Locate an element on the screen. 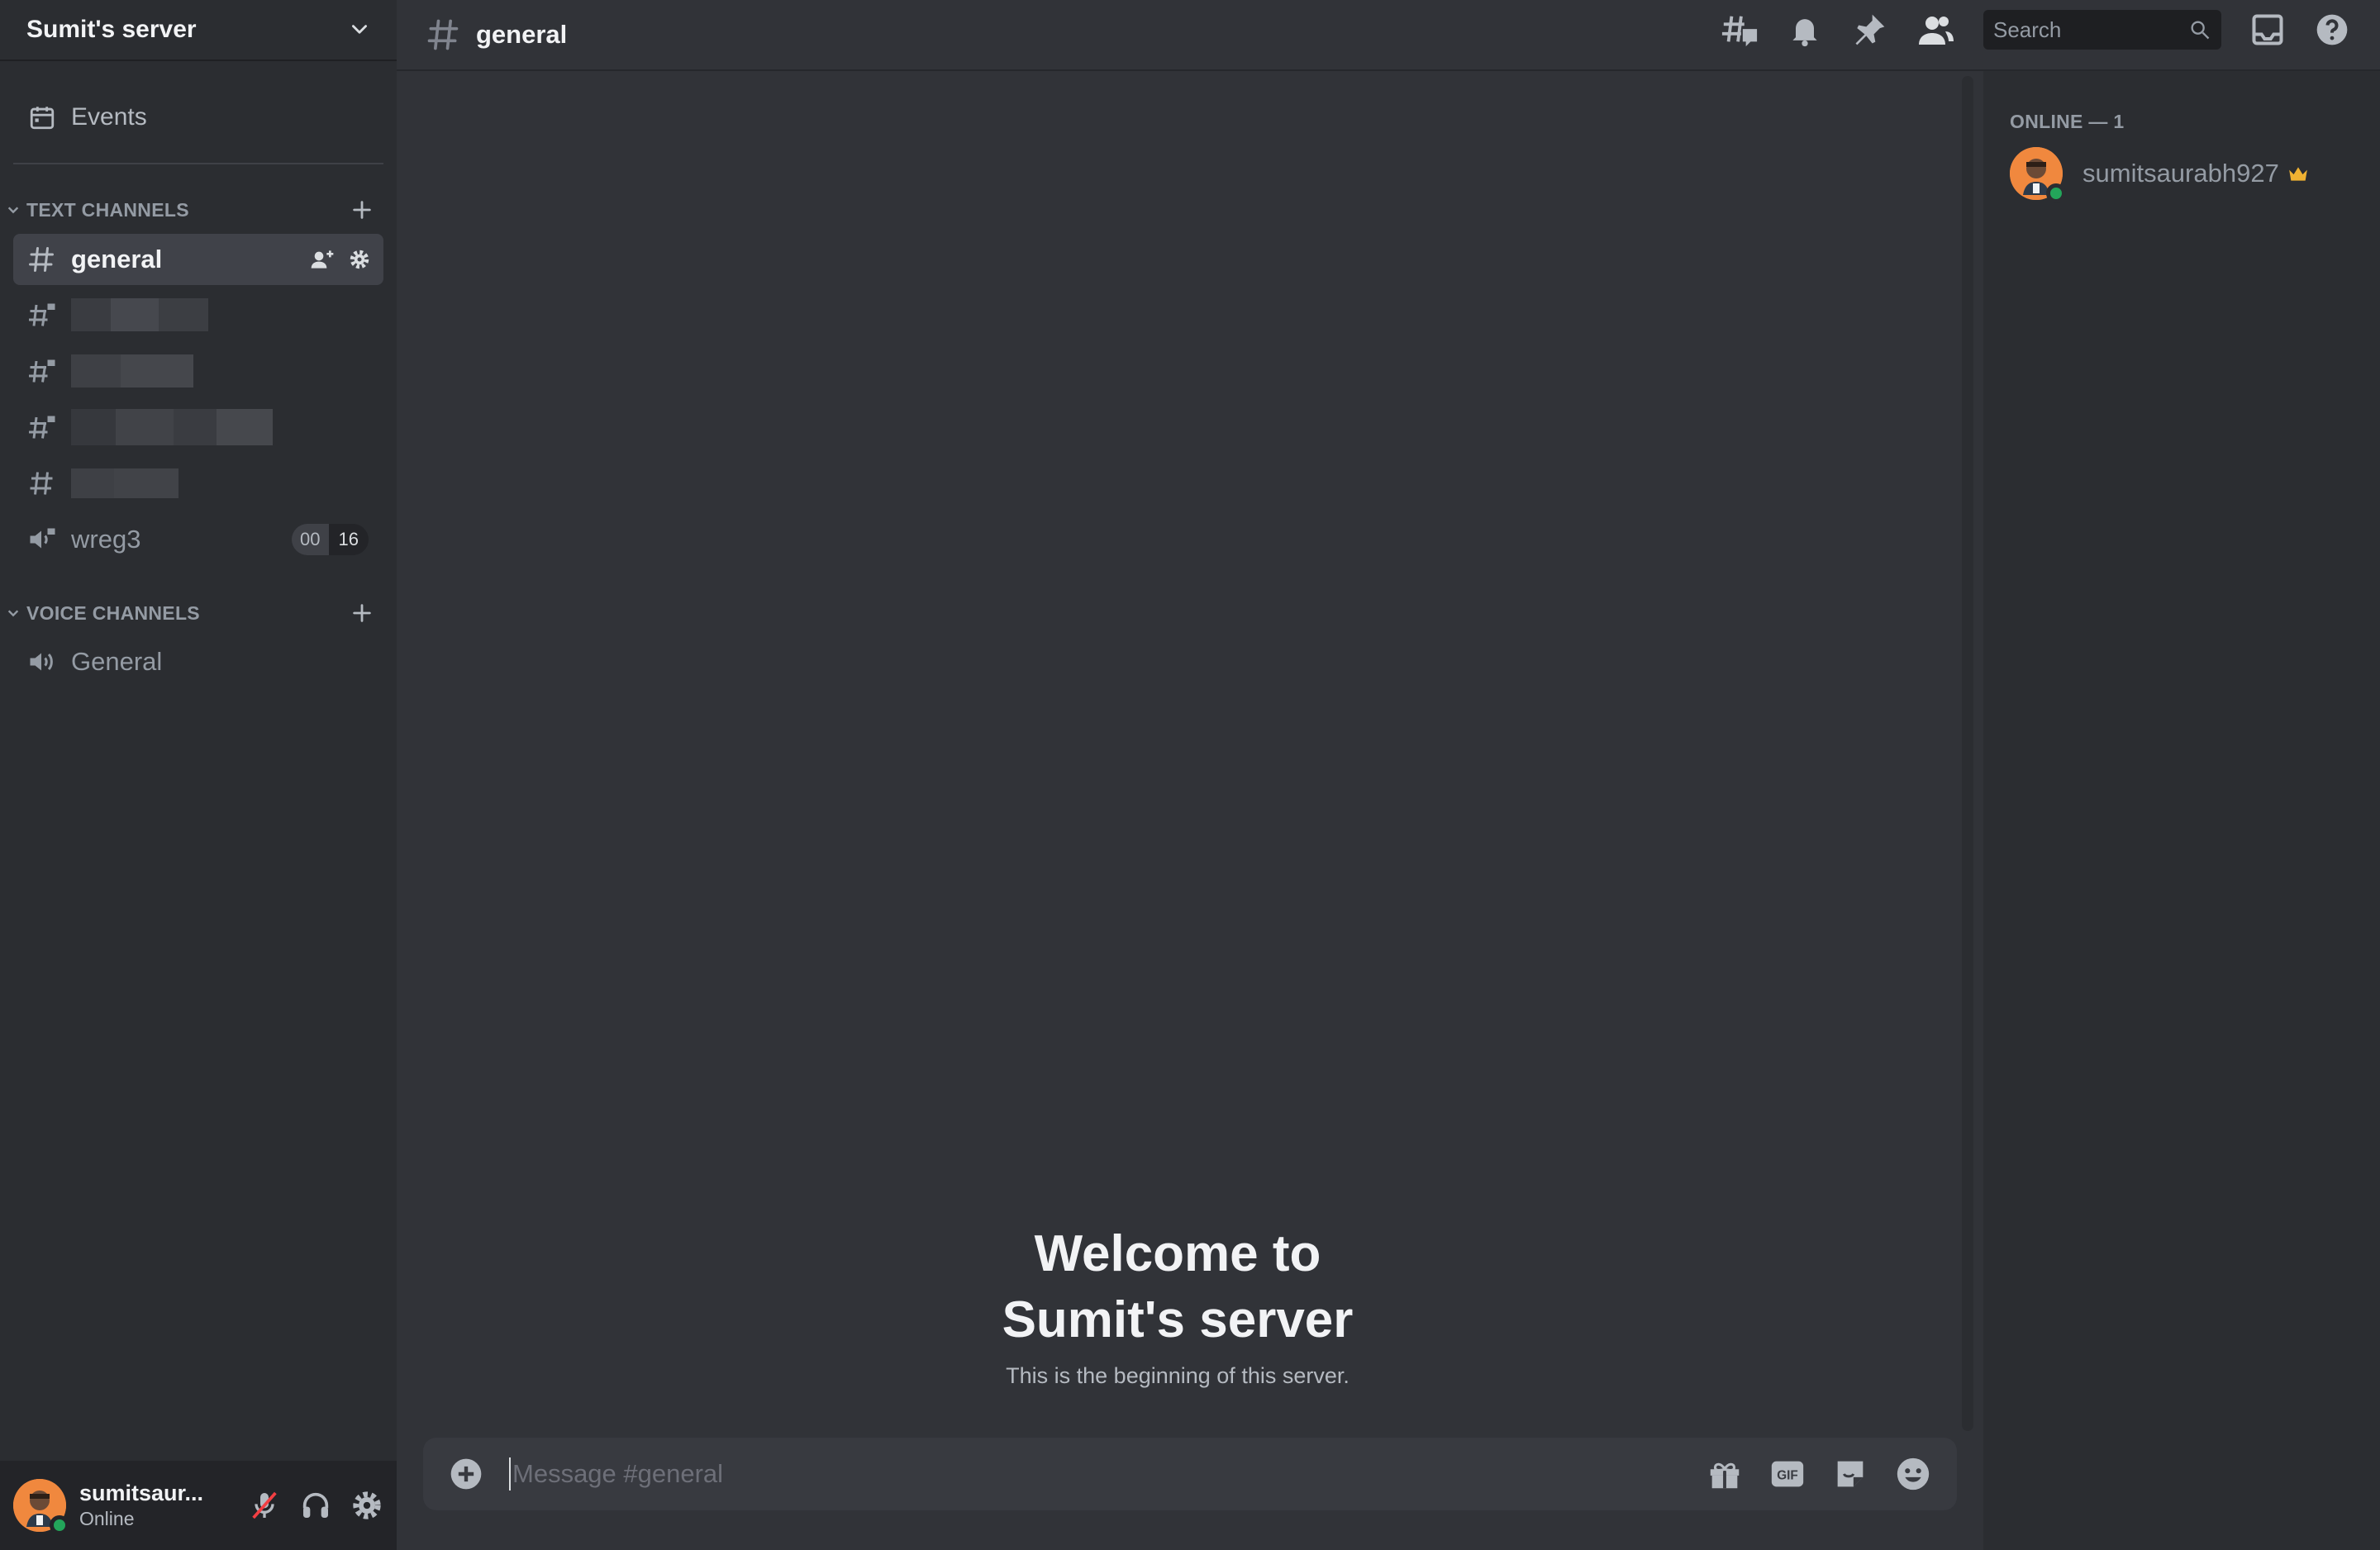 The height and width of the screenshot is (1550, 2380). message-composer: Message #general GIF is located at coordinates (1190, 1474).